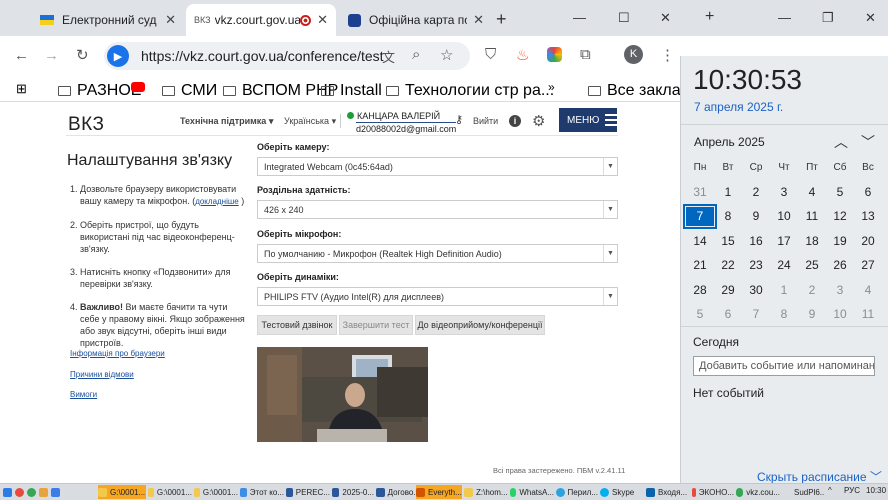  I want to click on calendar-day: 16, so click(756, 241).